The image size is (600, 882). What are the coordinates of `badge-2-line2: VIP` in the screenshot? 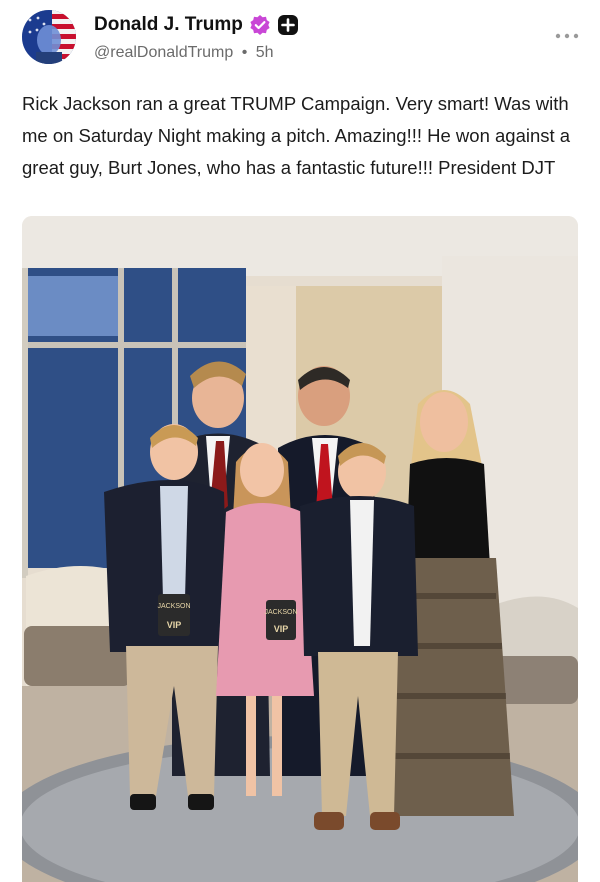 It's located at (281, 629).